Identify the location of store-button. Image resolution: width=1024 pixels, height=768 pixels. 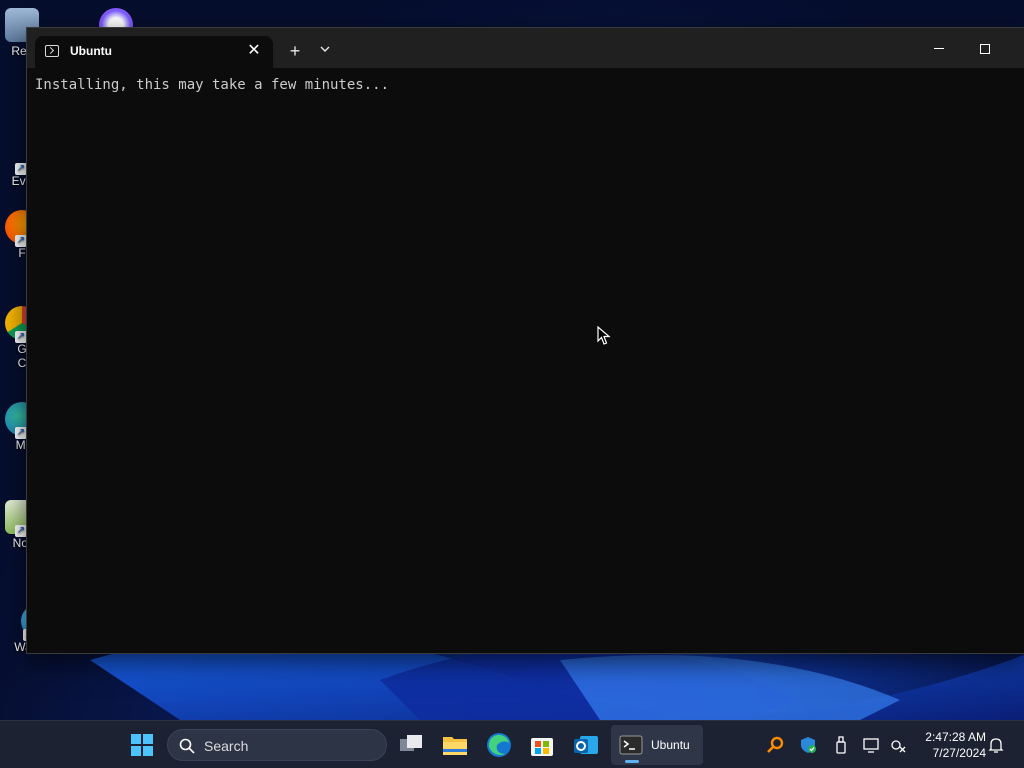
(542, 745).